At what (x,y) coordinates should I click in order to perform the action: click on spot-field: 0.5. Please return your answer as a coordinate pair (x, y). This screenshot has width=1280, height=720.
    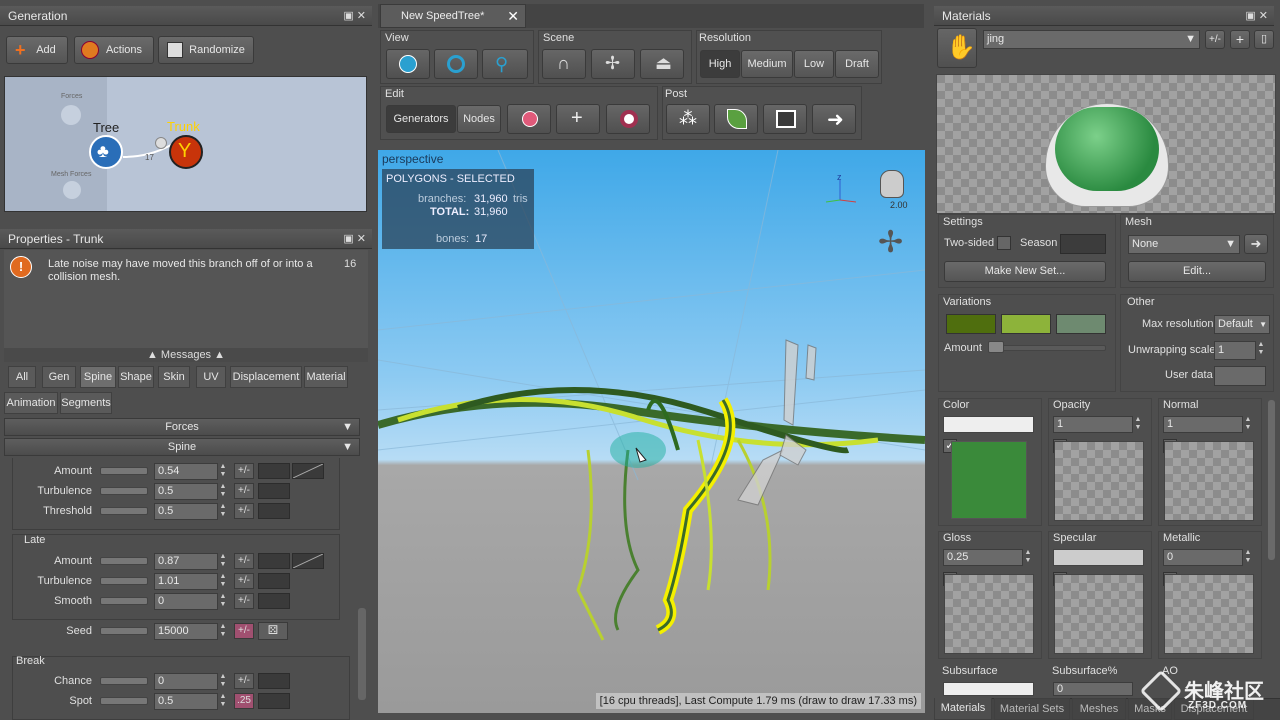
    Looking at the image, I should click on (186, 701).